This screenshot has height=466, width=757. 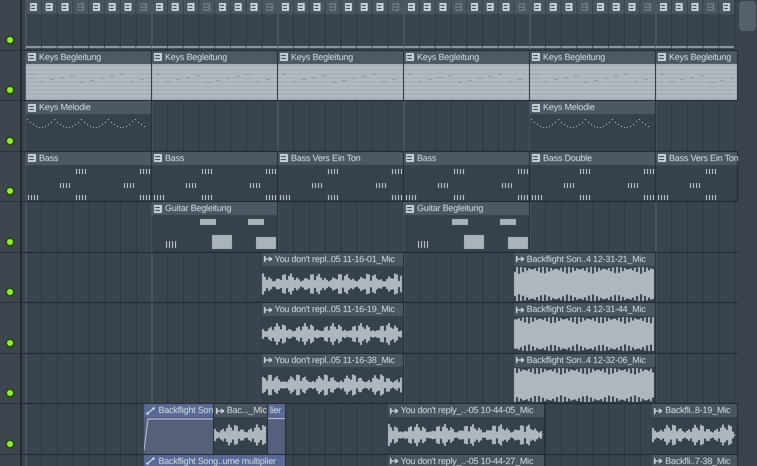 What do you see at coordinates (593, 176) in the screenshot?
I see `pattern-clip: Bass Double` at bounding box center [593, 176].